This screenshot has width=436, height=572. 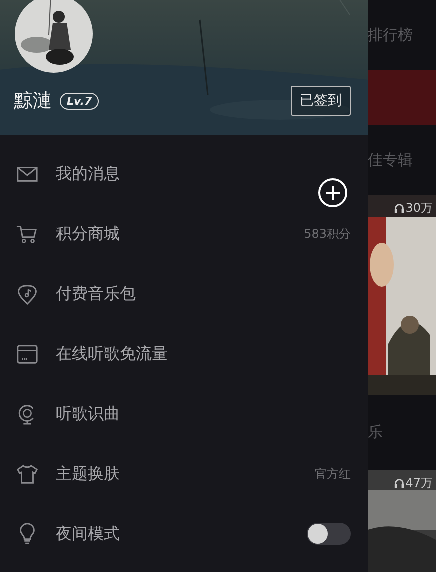 I want to click on pick-icon, so click(x=27, y=294).